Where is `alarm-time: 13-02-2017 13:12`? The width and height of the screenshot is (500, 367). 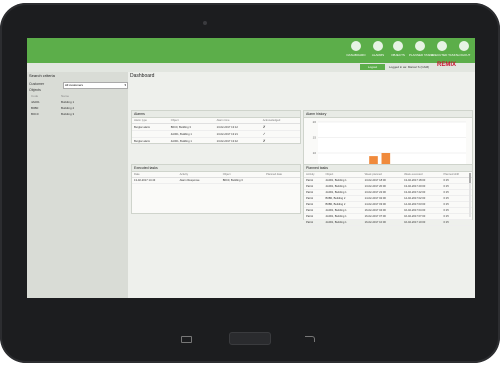
alarm-time: 13-02-2017 13:12 is located at coordinates (237, 127).